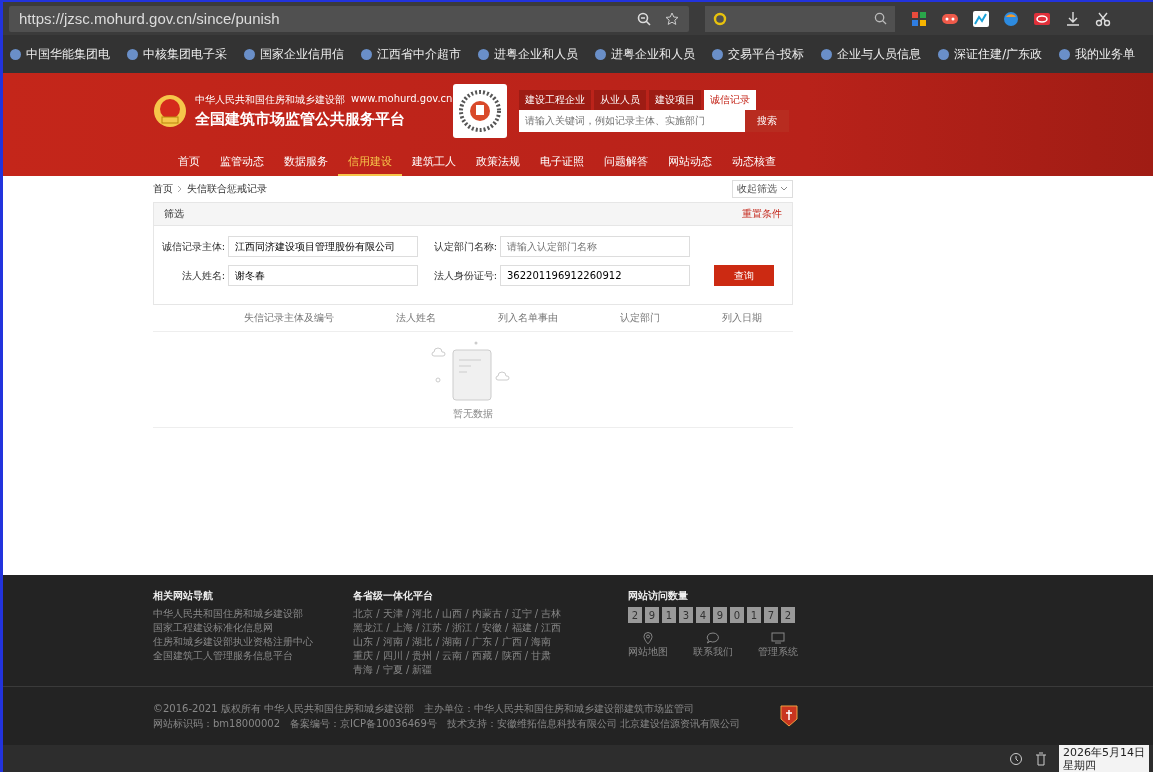  Describe the element at coordinates (762, 189) in the screenshot. I see `collapse-filter-button: 收起筛选` at that location.